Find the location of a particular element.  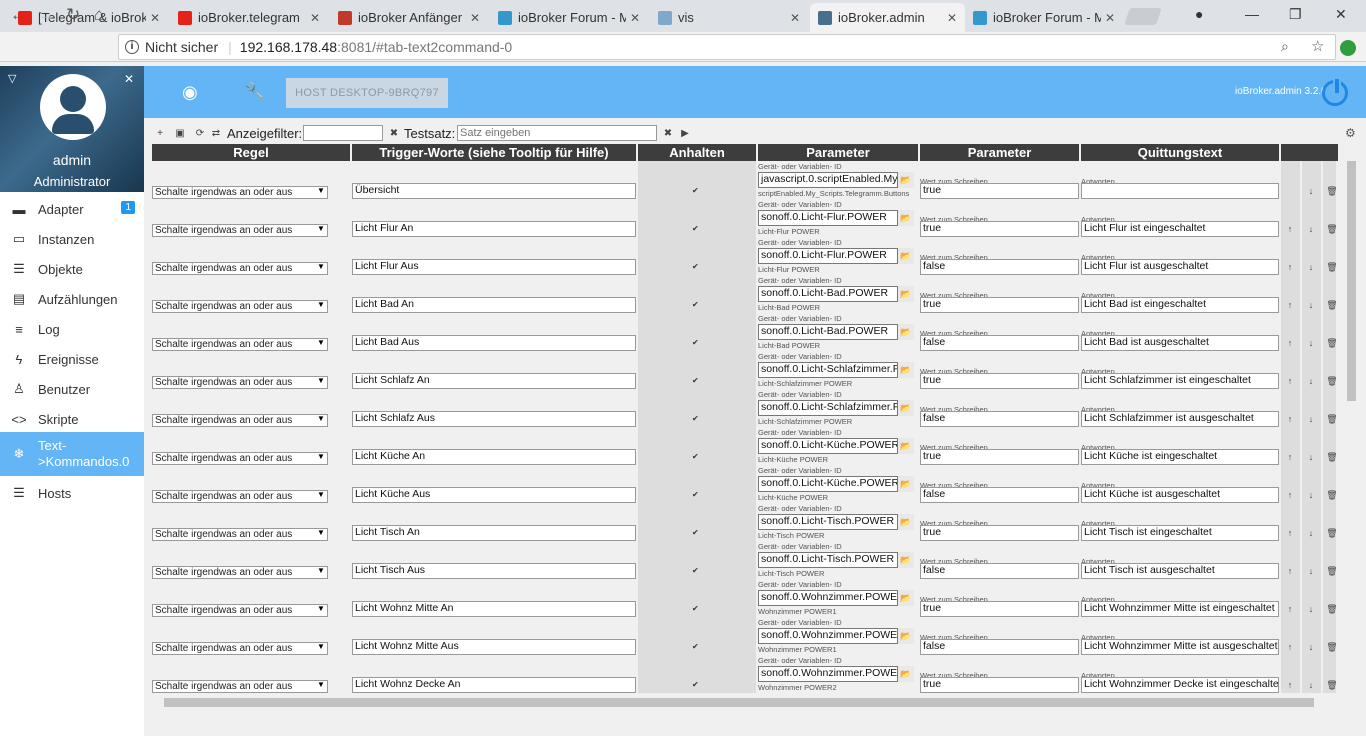

swap-icon: ⇄ is located at coordinates (216, 134).